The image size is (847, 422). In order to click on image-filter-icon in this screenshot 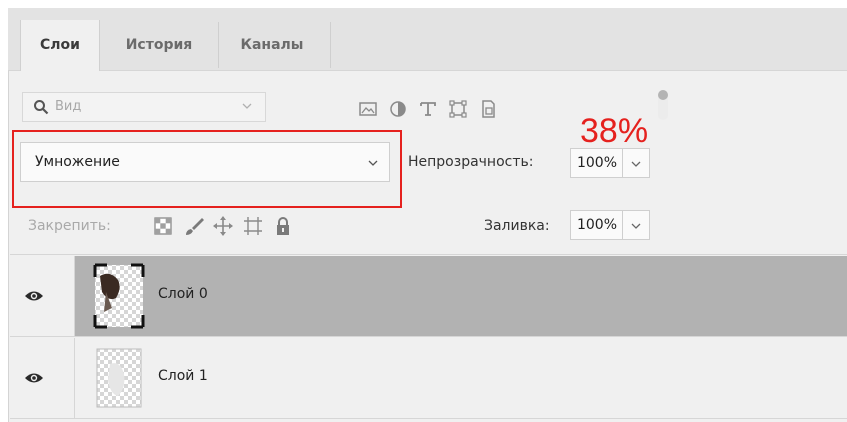, I will do `click(368, 109)`.